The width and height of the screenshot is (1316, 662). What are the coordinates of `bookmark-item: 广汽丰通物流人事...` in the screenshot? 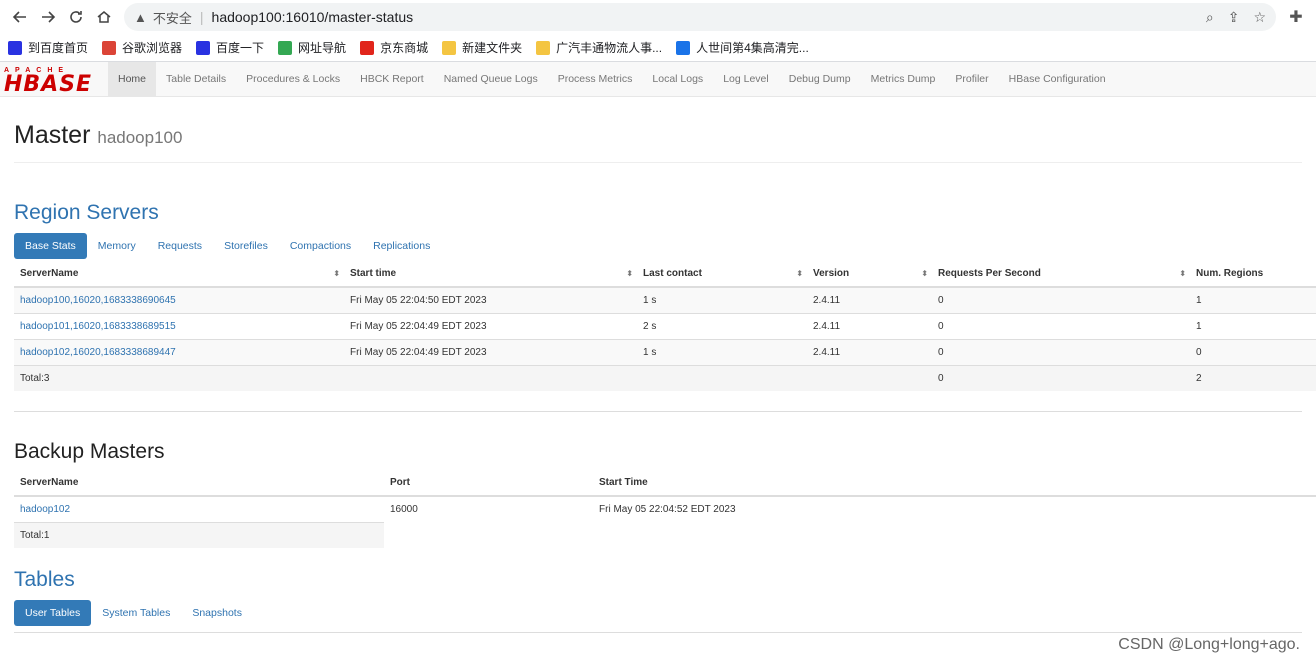 It's located at (599, 47).